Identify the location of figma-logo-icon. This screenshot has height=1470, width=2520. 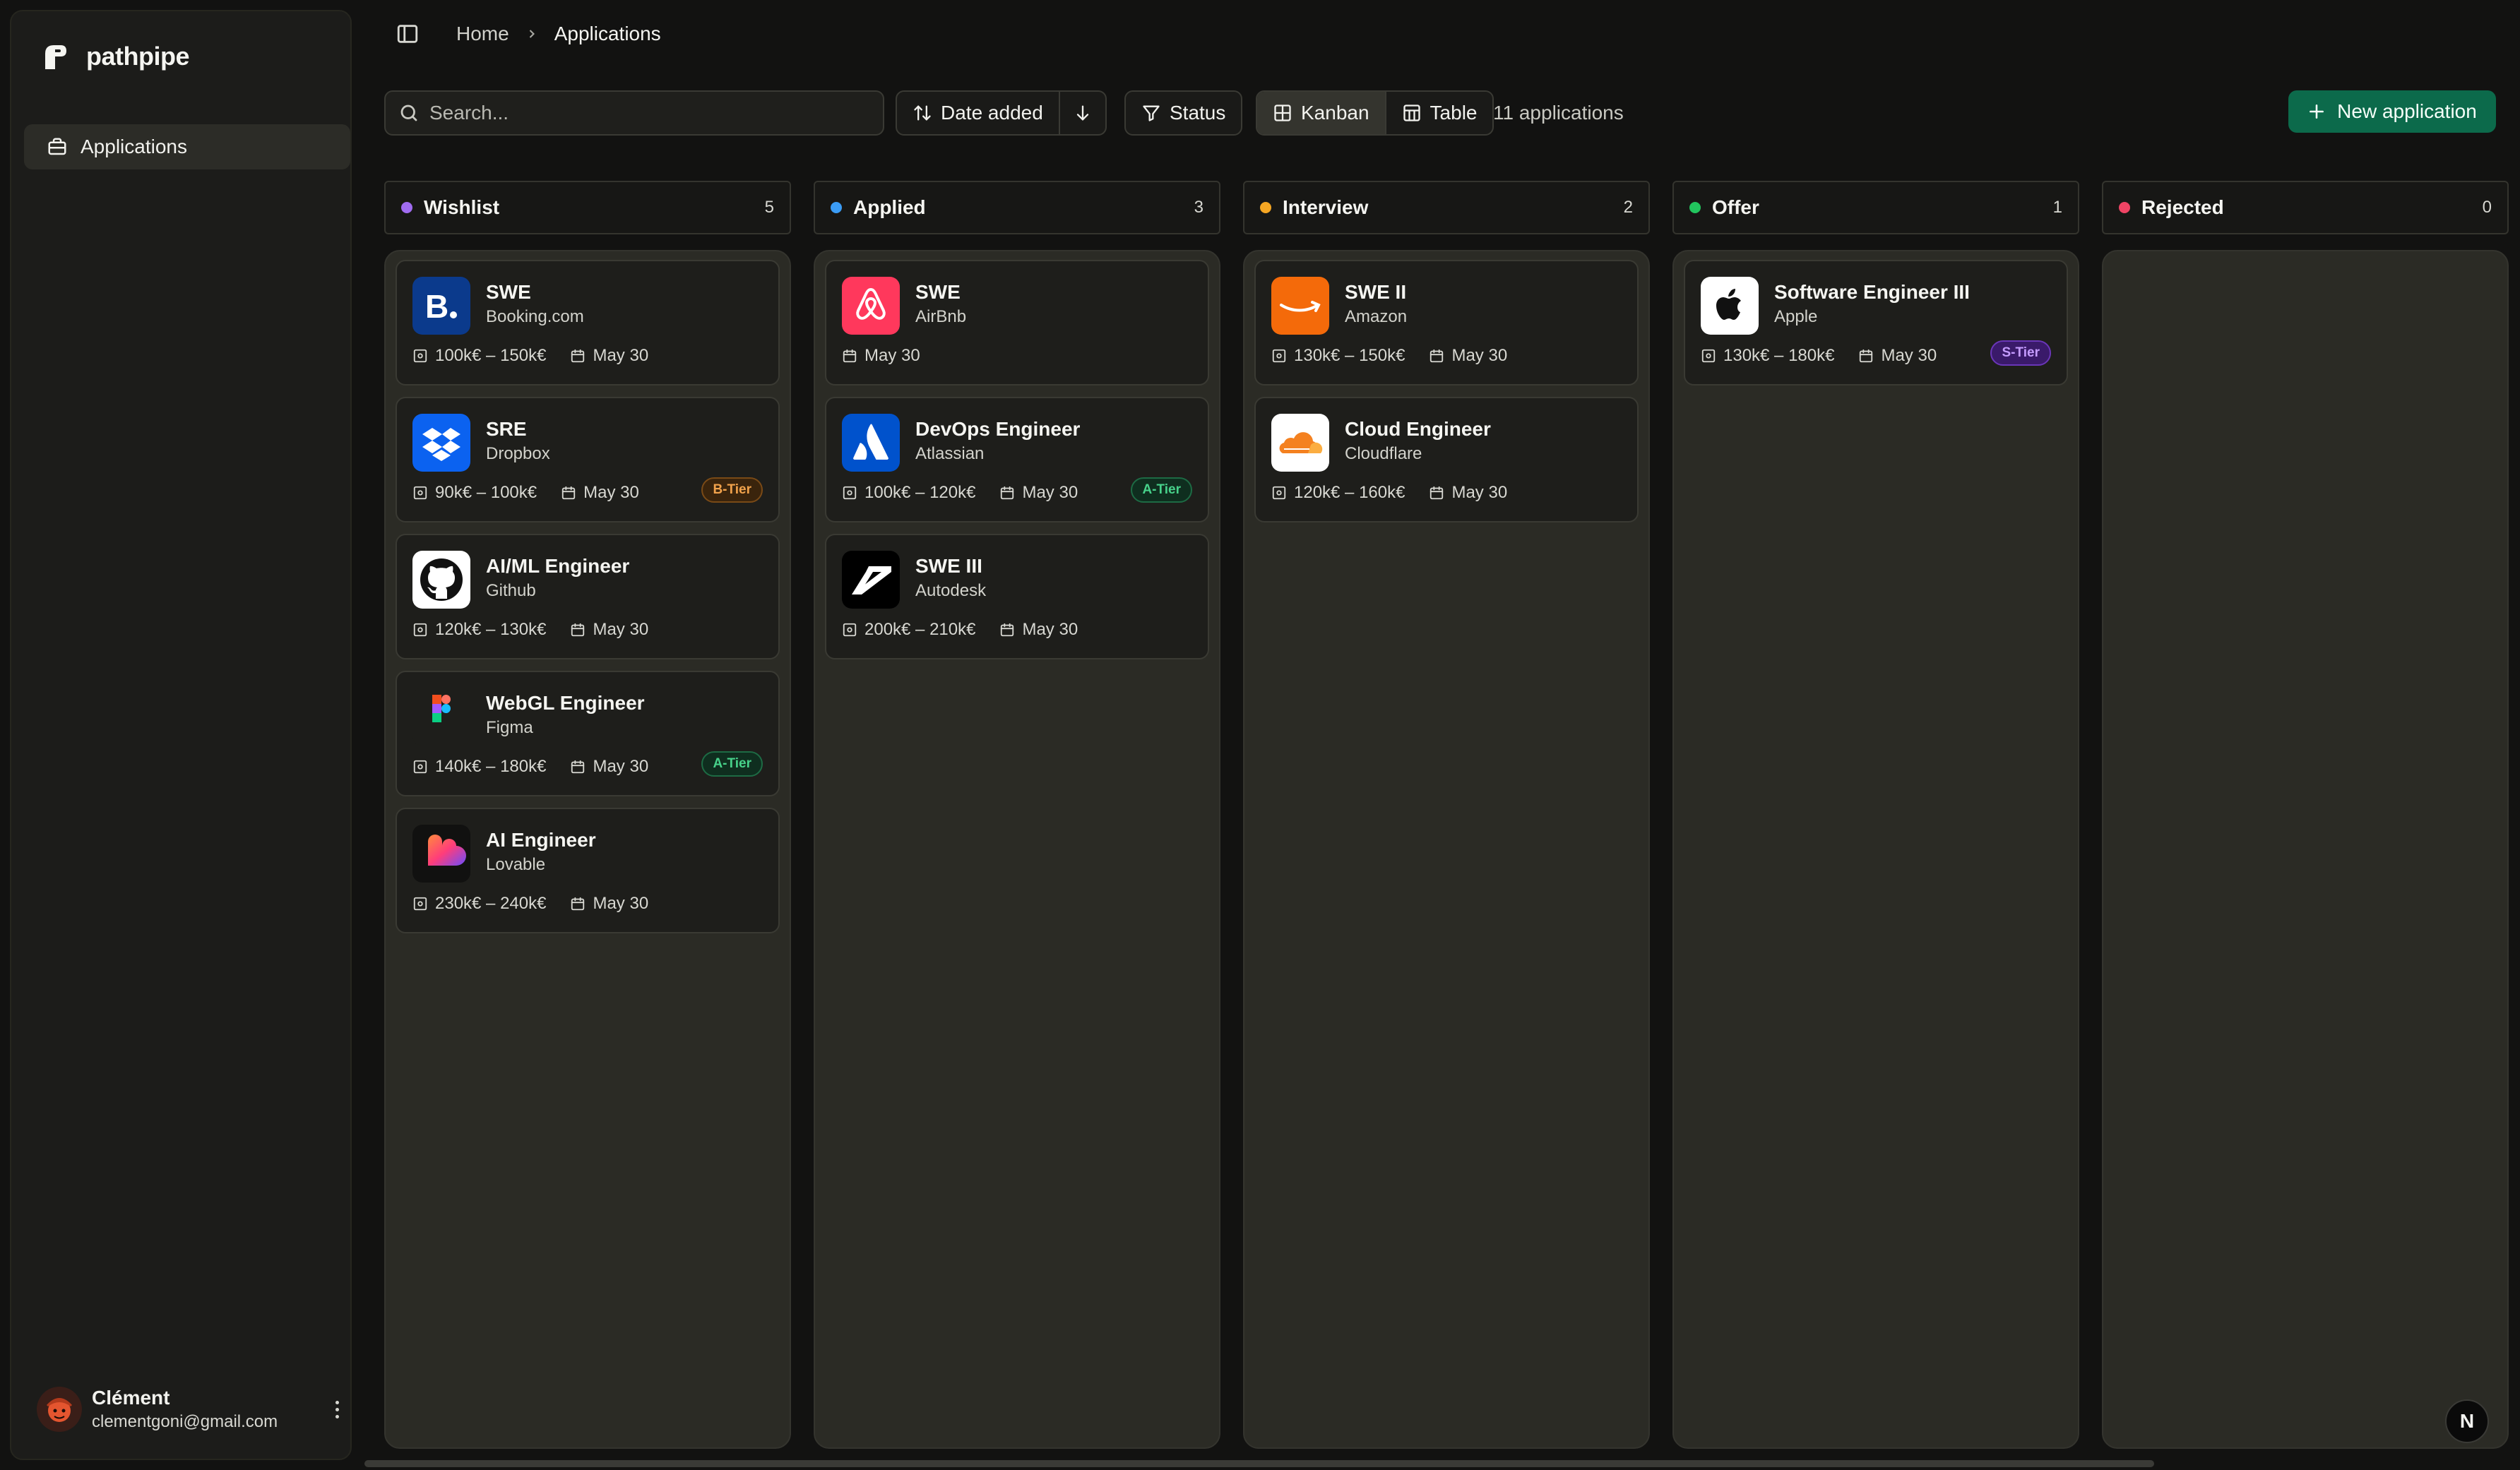
(441, 717).